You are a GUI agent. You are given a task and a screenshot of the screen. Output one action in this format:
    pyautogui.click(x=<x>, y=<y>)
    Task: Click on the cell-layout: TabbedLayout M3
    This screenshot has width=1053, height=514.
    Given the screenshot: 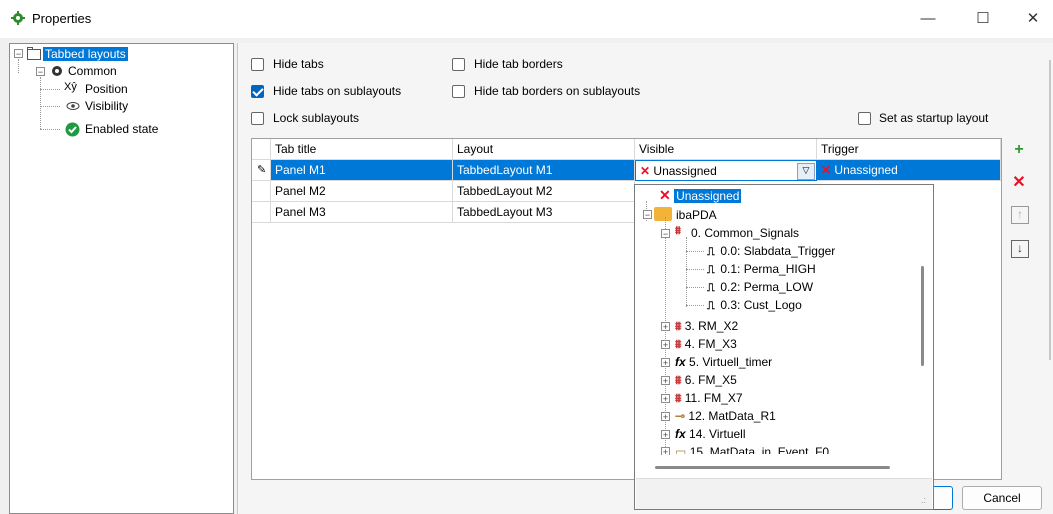 What is the action you would take?
    pyautogui.click(x=544, y=212)
    